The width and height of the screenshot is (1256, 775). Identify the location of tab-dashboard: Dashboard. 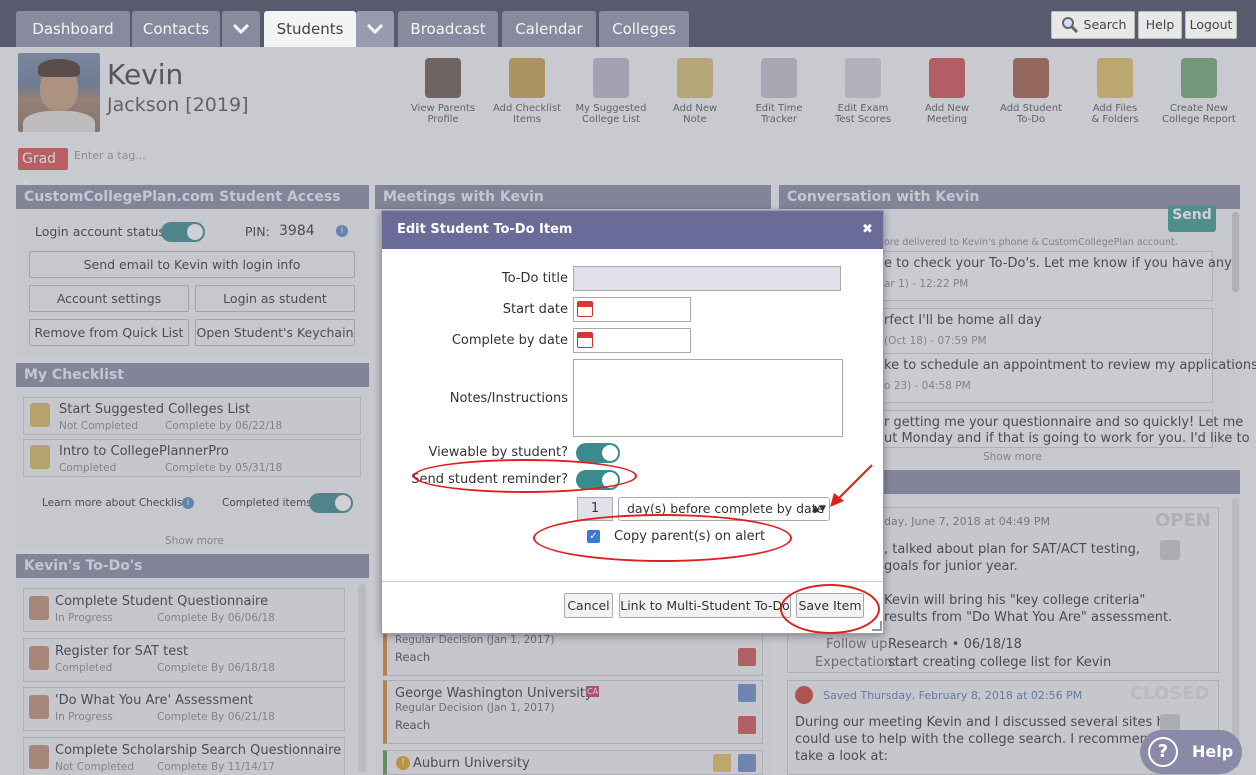
(73, 29).